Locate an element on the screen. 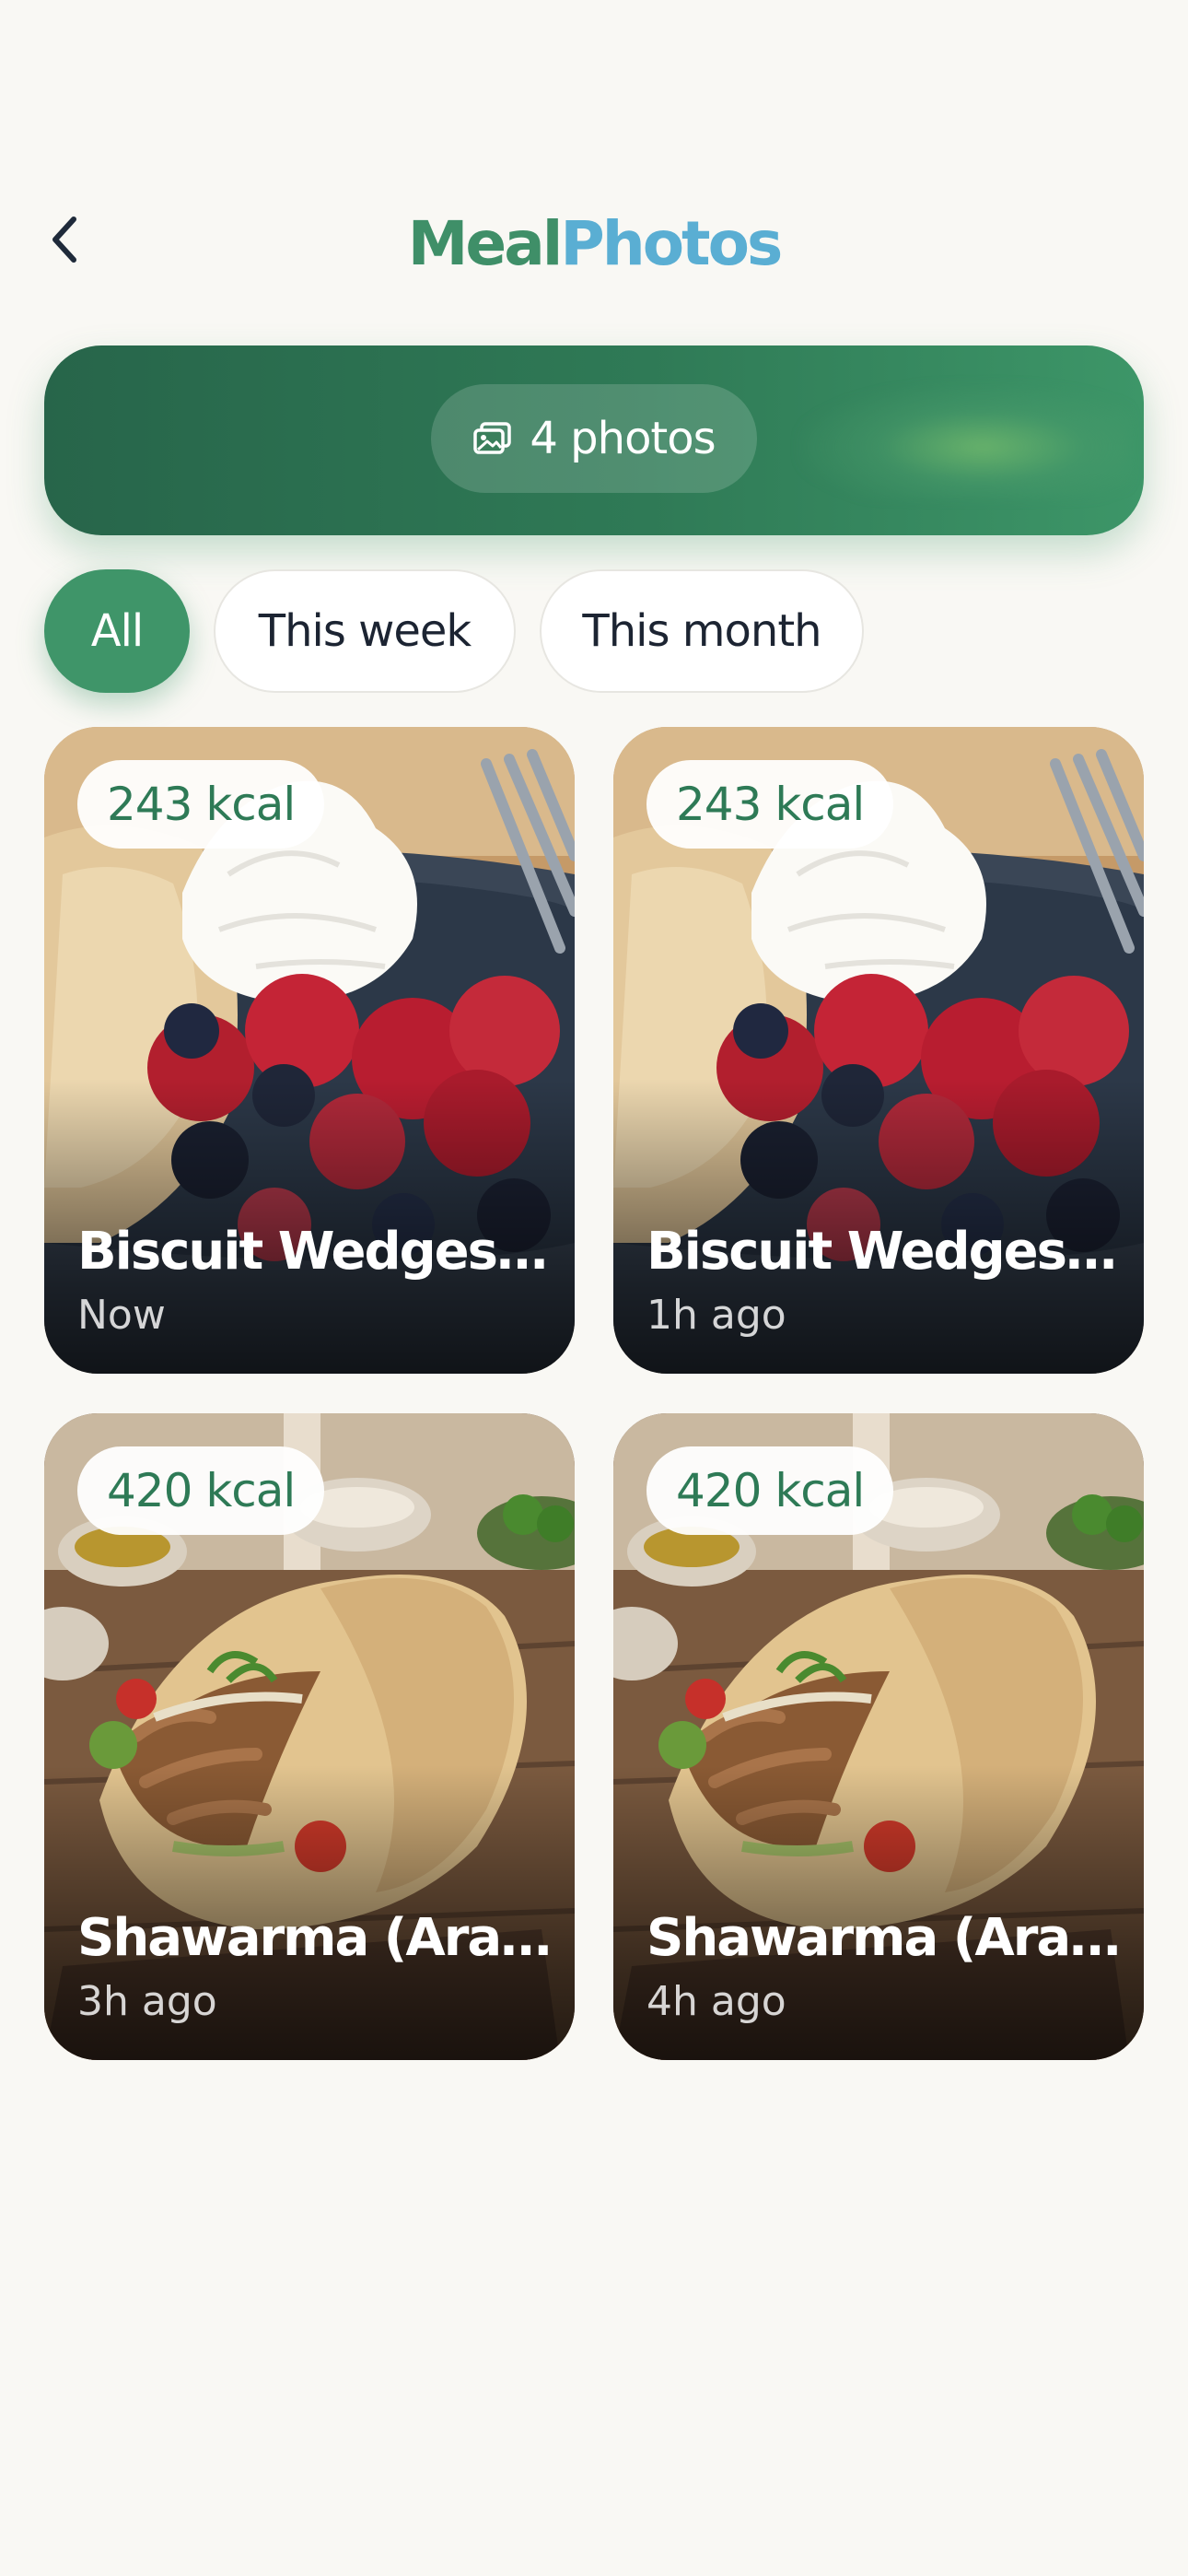 This screenshot has height=2576, width=1188. page-title-part1: Meal is located at coordinates (485, 244).